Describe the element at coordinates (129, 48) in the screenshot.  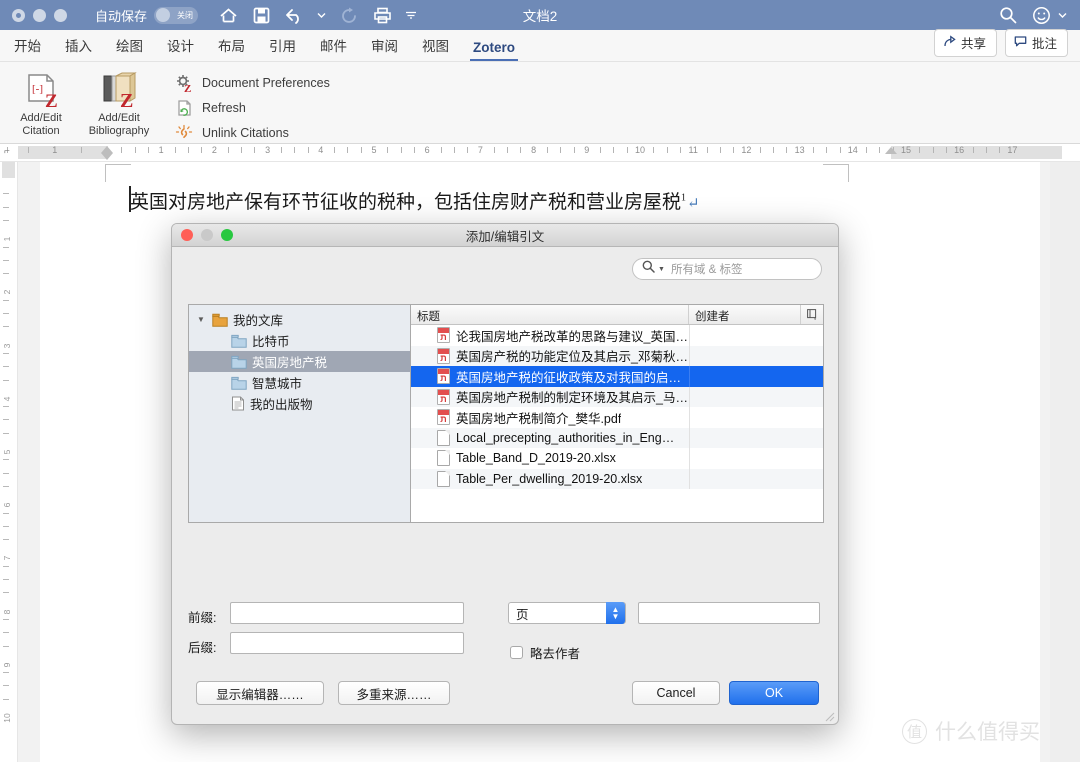
I see `tab-draw: 绘图` at that location.